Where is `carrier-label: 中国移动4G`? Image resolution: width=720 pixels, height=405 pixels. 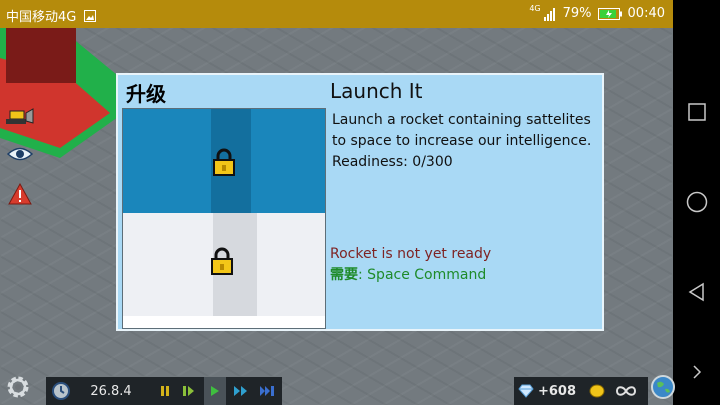 carrier-label: 中国移动4G is located at coordinates (51, 15).